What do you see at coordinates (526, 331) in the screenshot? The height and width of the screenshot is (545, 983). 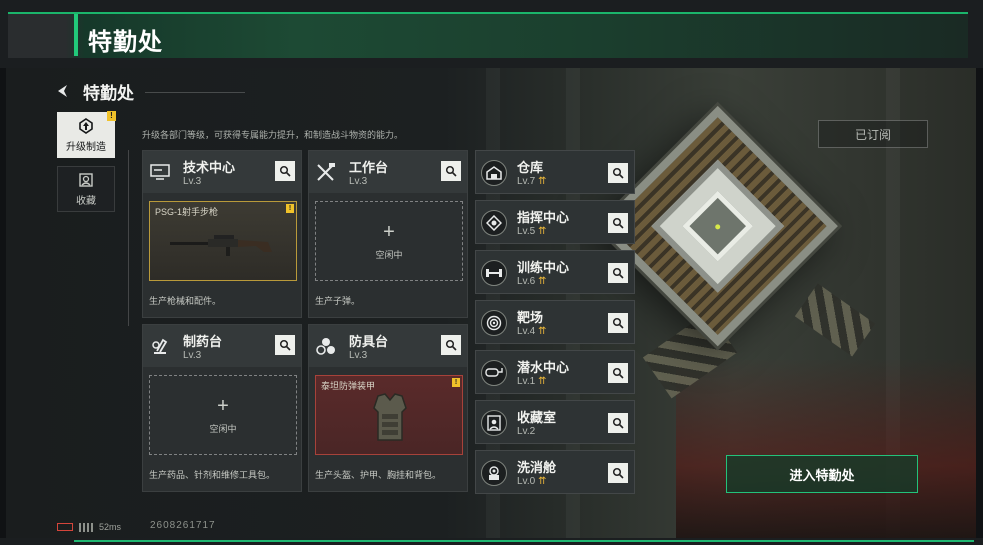 I see `level-text: Lv.4` at bounding box center [526, 331].